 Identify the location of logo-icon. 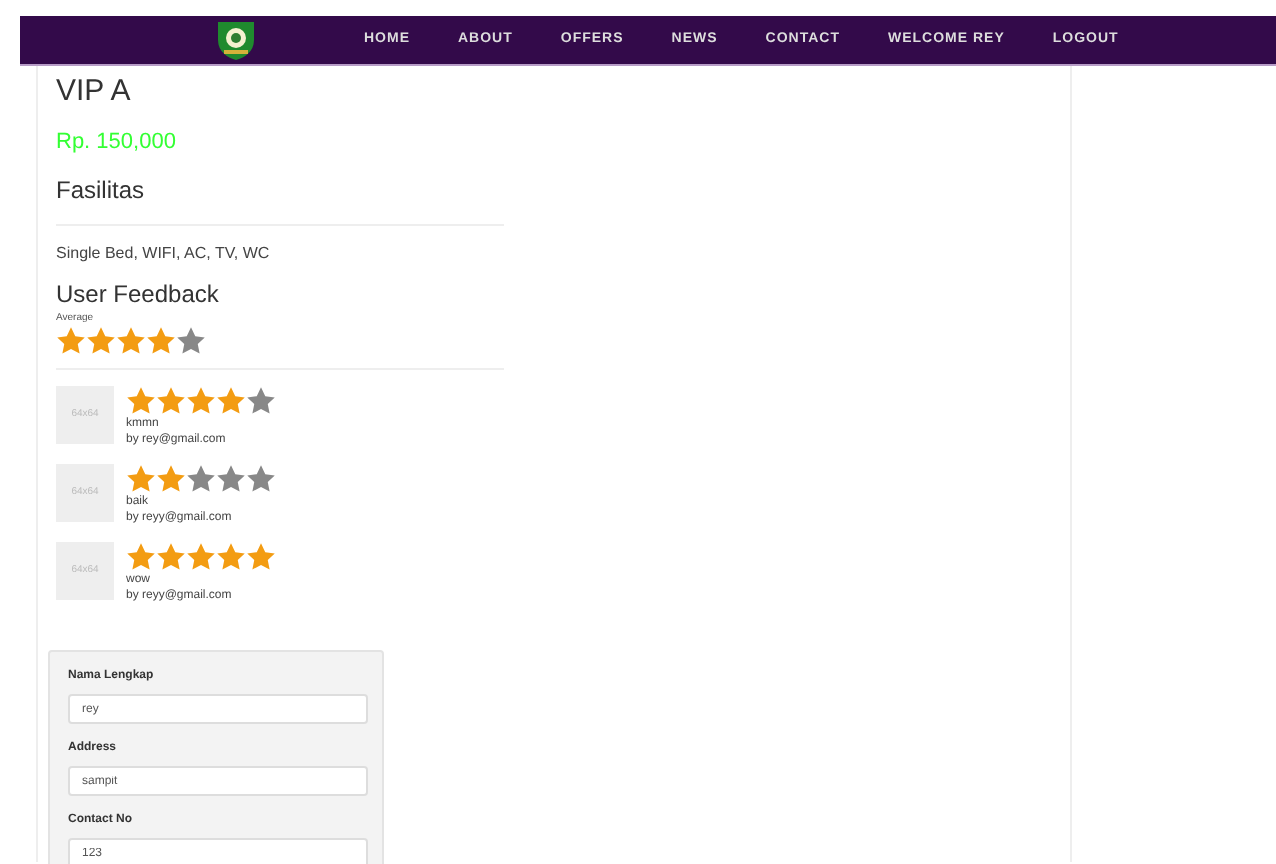
(236, 40).